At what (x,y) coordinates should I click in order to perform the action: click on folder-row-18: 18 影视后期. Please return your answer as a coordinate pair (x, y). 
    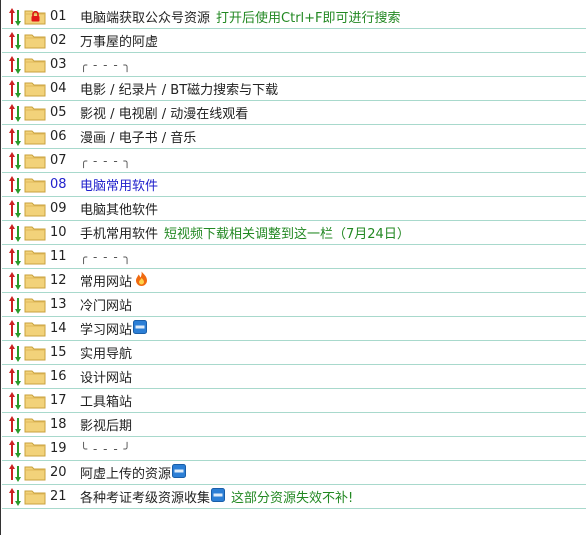
    Looking at the image, I should click on (294, 425).